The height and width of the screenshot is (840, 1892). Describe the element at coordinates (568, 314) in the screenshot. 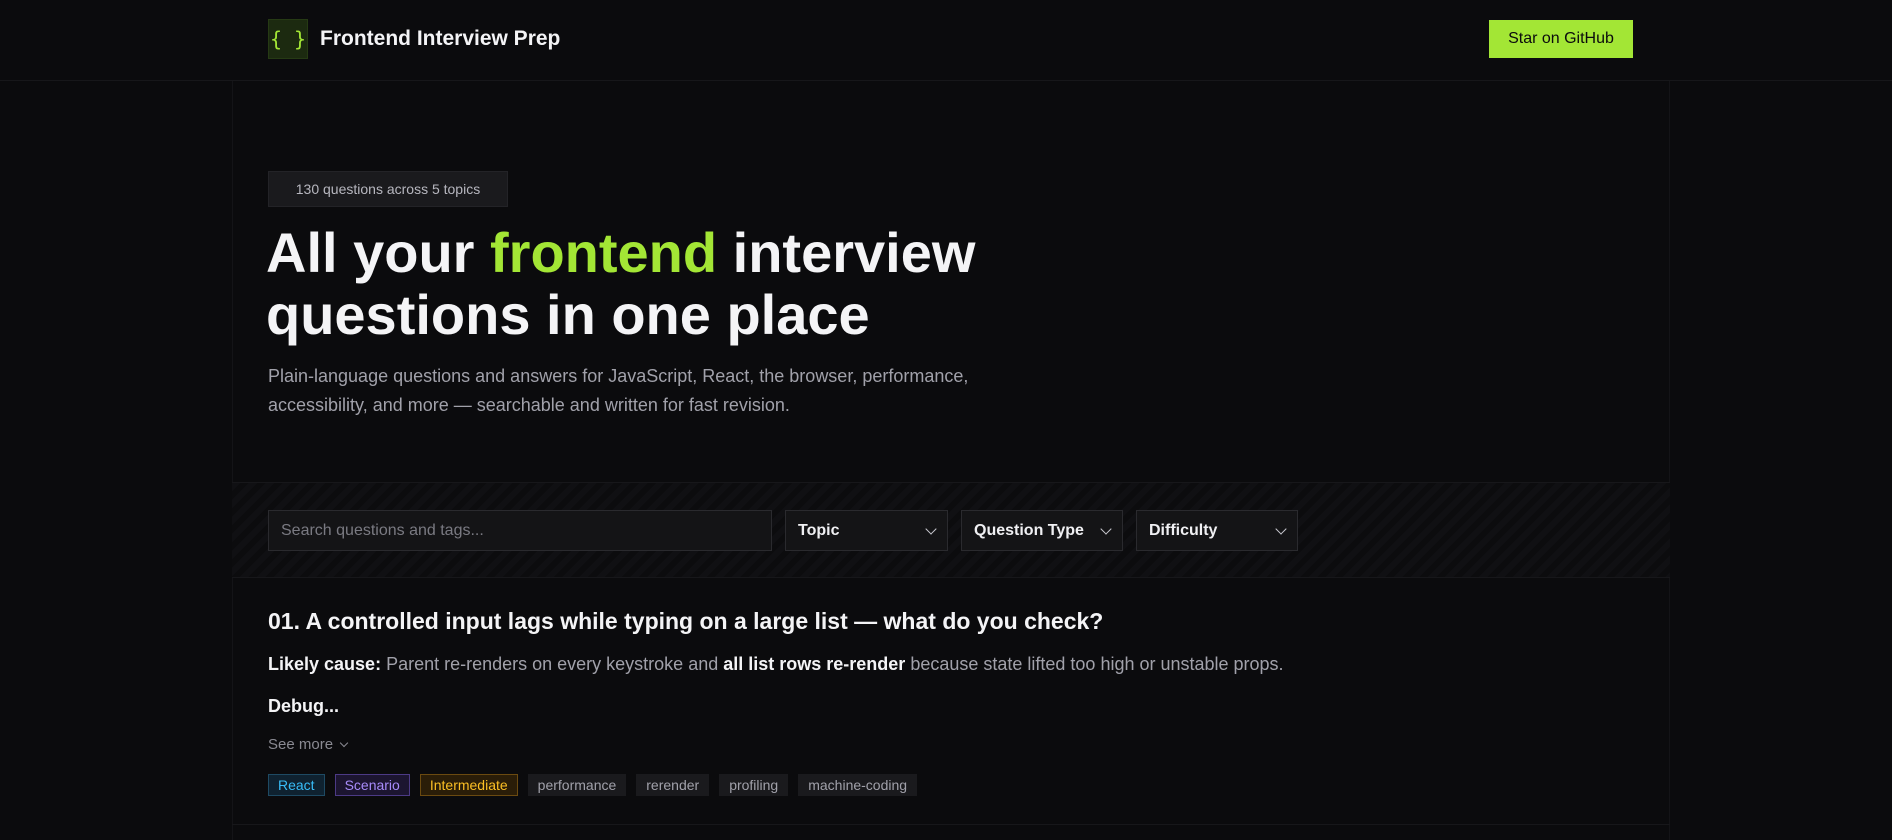

I see `headline-line2: questions in one place` at that location.